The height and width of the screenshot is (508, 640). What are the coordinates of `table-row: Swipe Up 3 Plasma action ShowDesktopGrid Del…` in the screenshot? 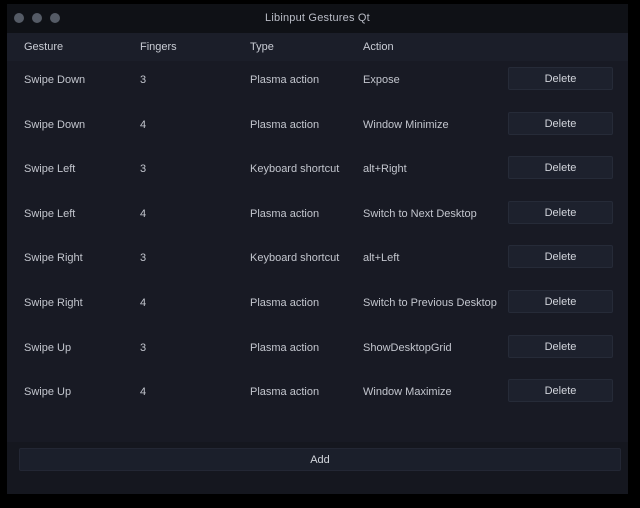 It's located at (317, 351).